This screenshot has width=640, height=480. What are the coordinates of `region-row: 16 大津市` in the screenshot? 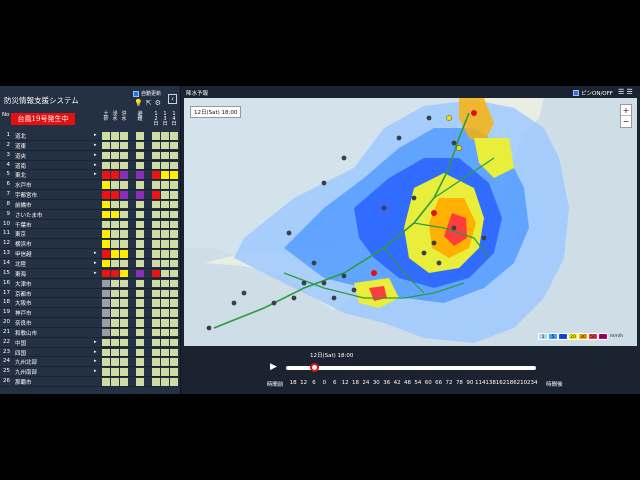 It's located at (90, 284).